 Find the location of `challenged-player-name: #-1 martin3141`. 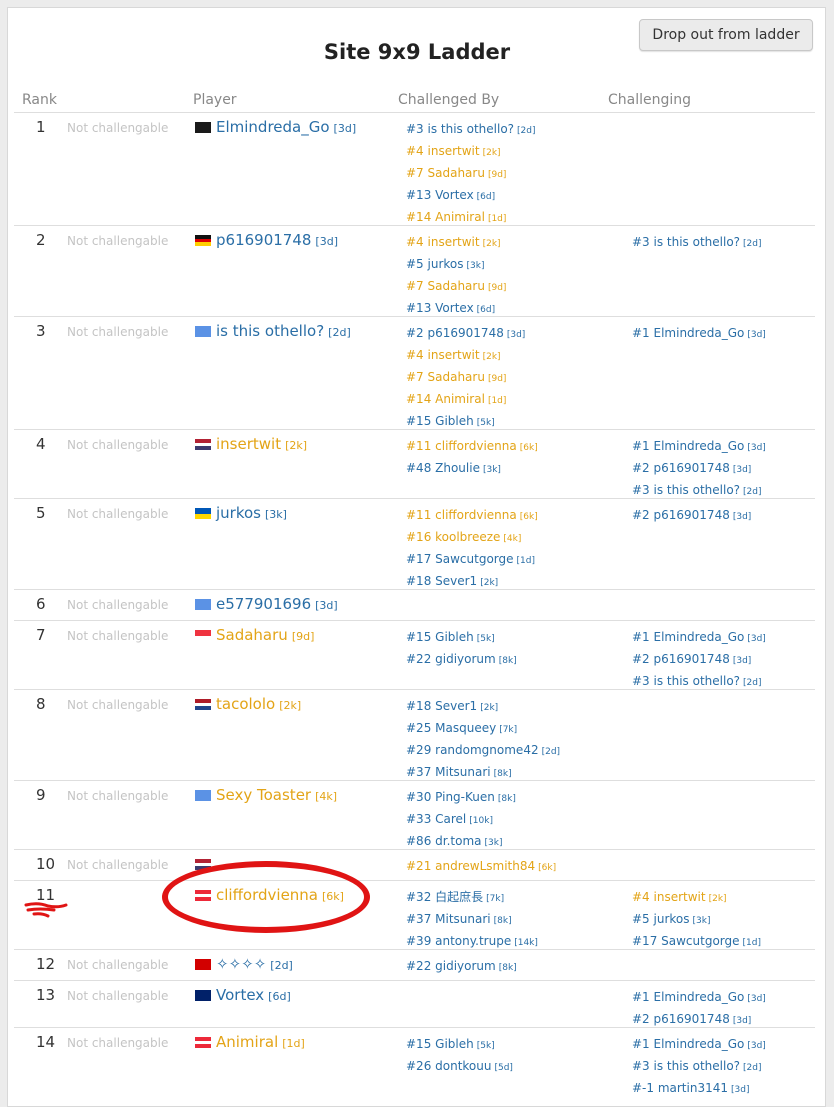

challenged-player-name: #-1 martin3141 is located at coordinates (680, 1088).